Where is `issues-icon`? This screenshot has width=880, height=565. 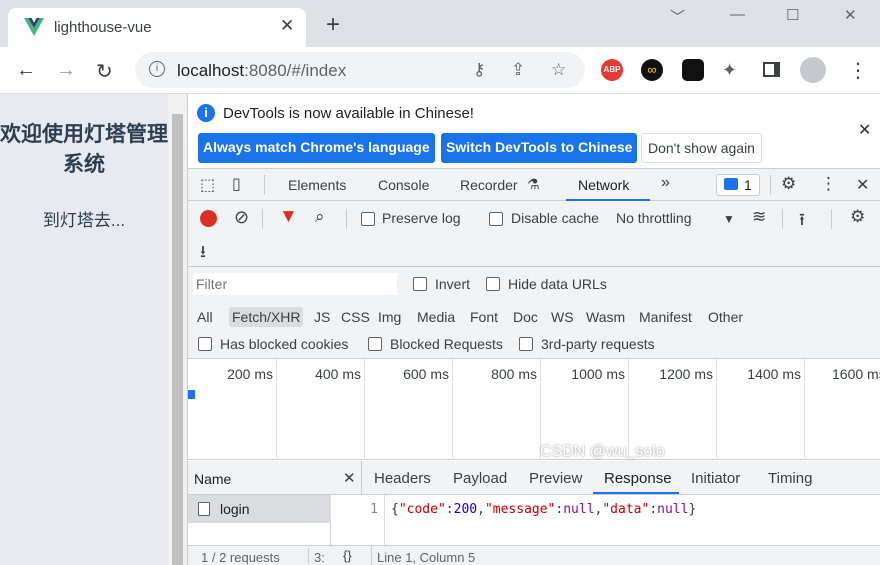 issues-icon is located at coordinates (731, 184).